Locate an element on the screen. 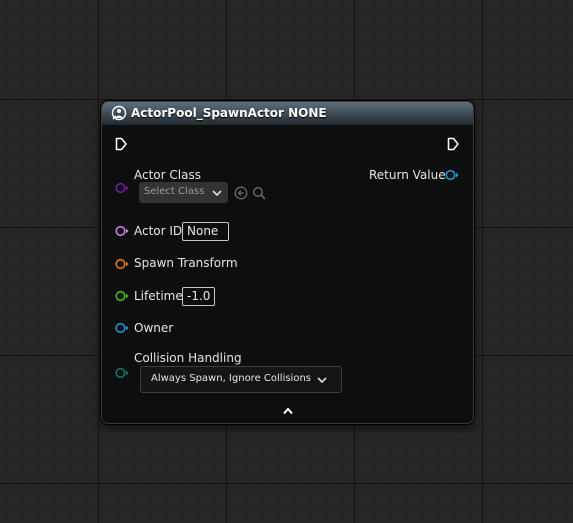 This screenshot has width=573, height=523. actor-id-input: None is located at coordinates (205, 231).